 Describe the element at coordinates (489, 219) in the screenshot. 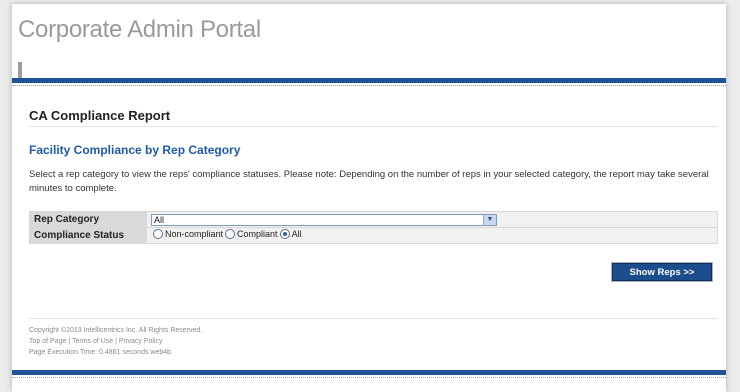

I see `chevron-down-icon: ▼` at that location.